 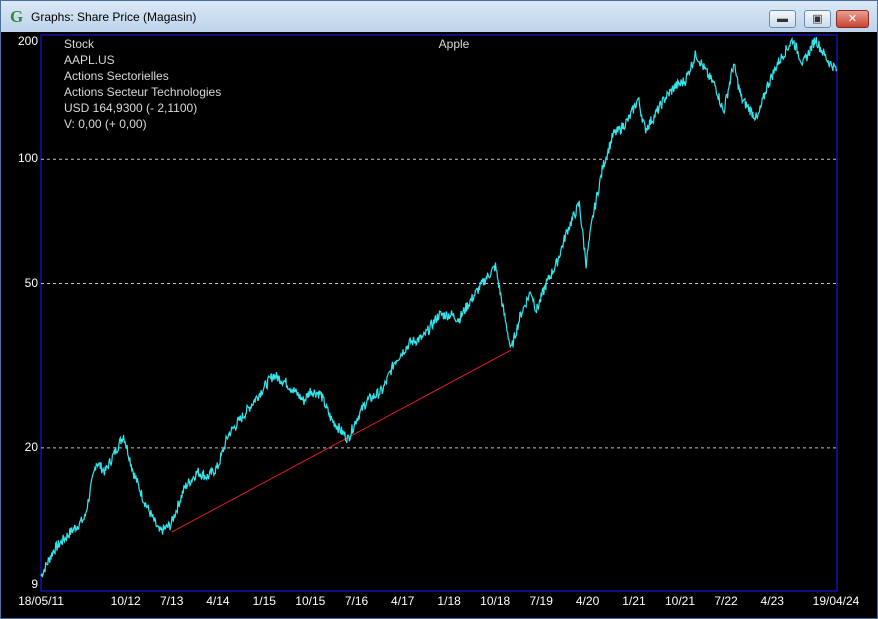 I want to click on chart-title: Apple, so click(x=454, y=44).